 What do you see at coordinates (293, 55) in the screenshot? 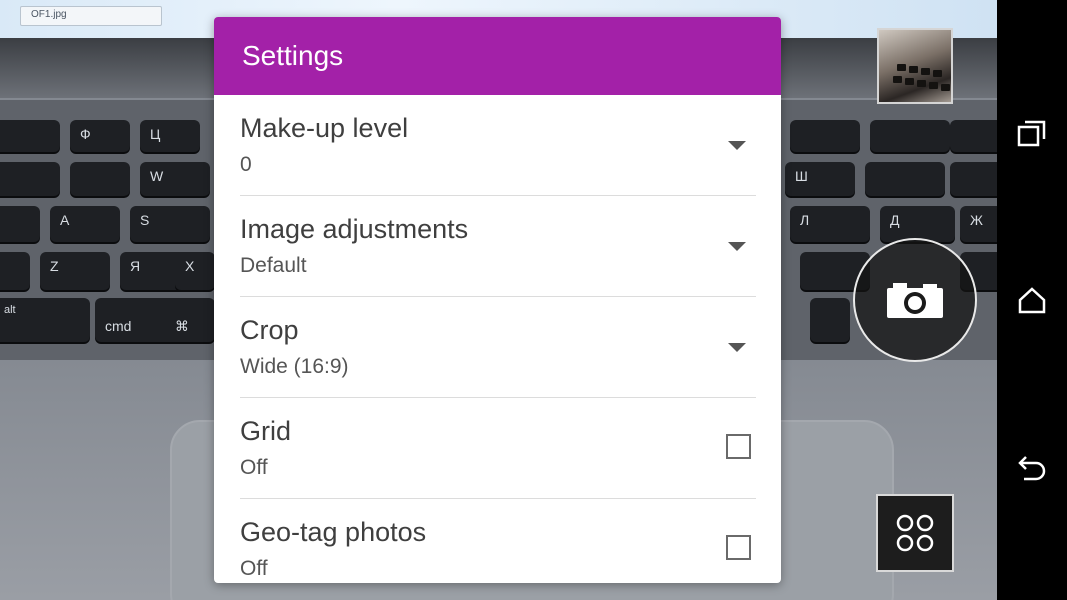
I see `dialog-title: Settings` at bounding box center [293, 55].